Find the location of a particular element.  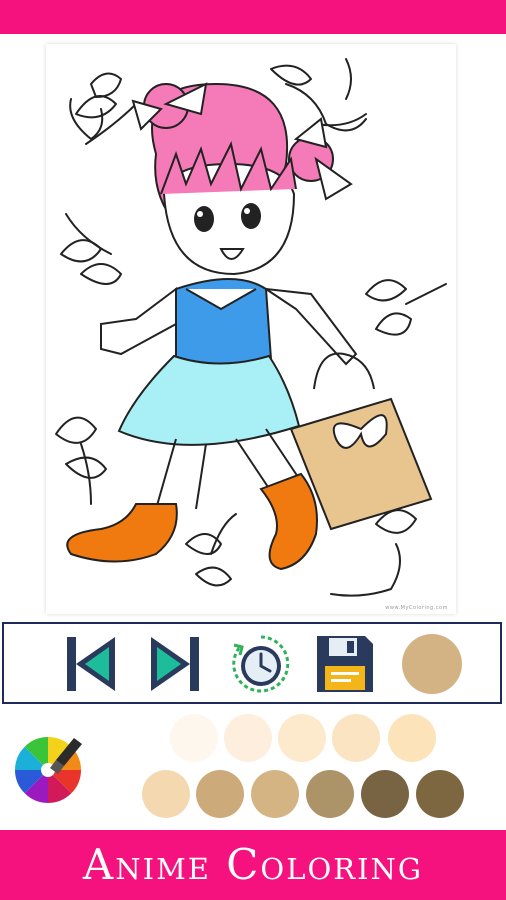

footer-banner: Anime Coloring is located at coordinates (253, 865).